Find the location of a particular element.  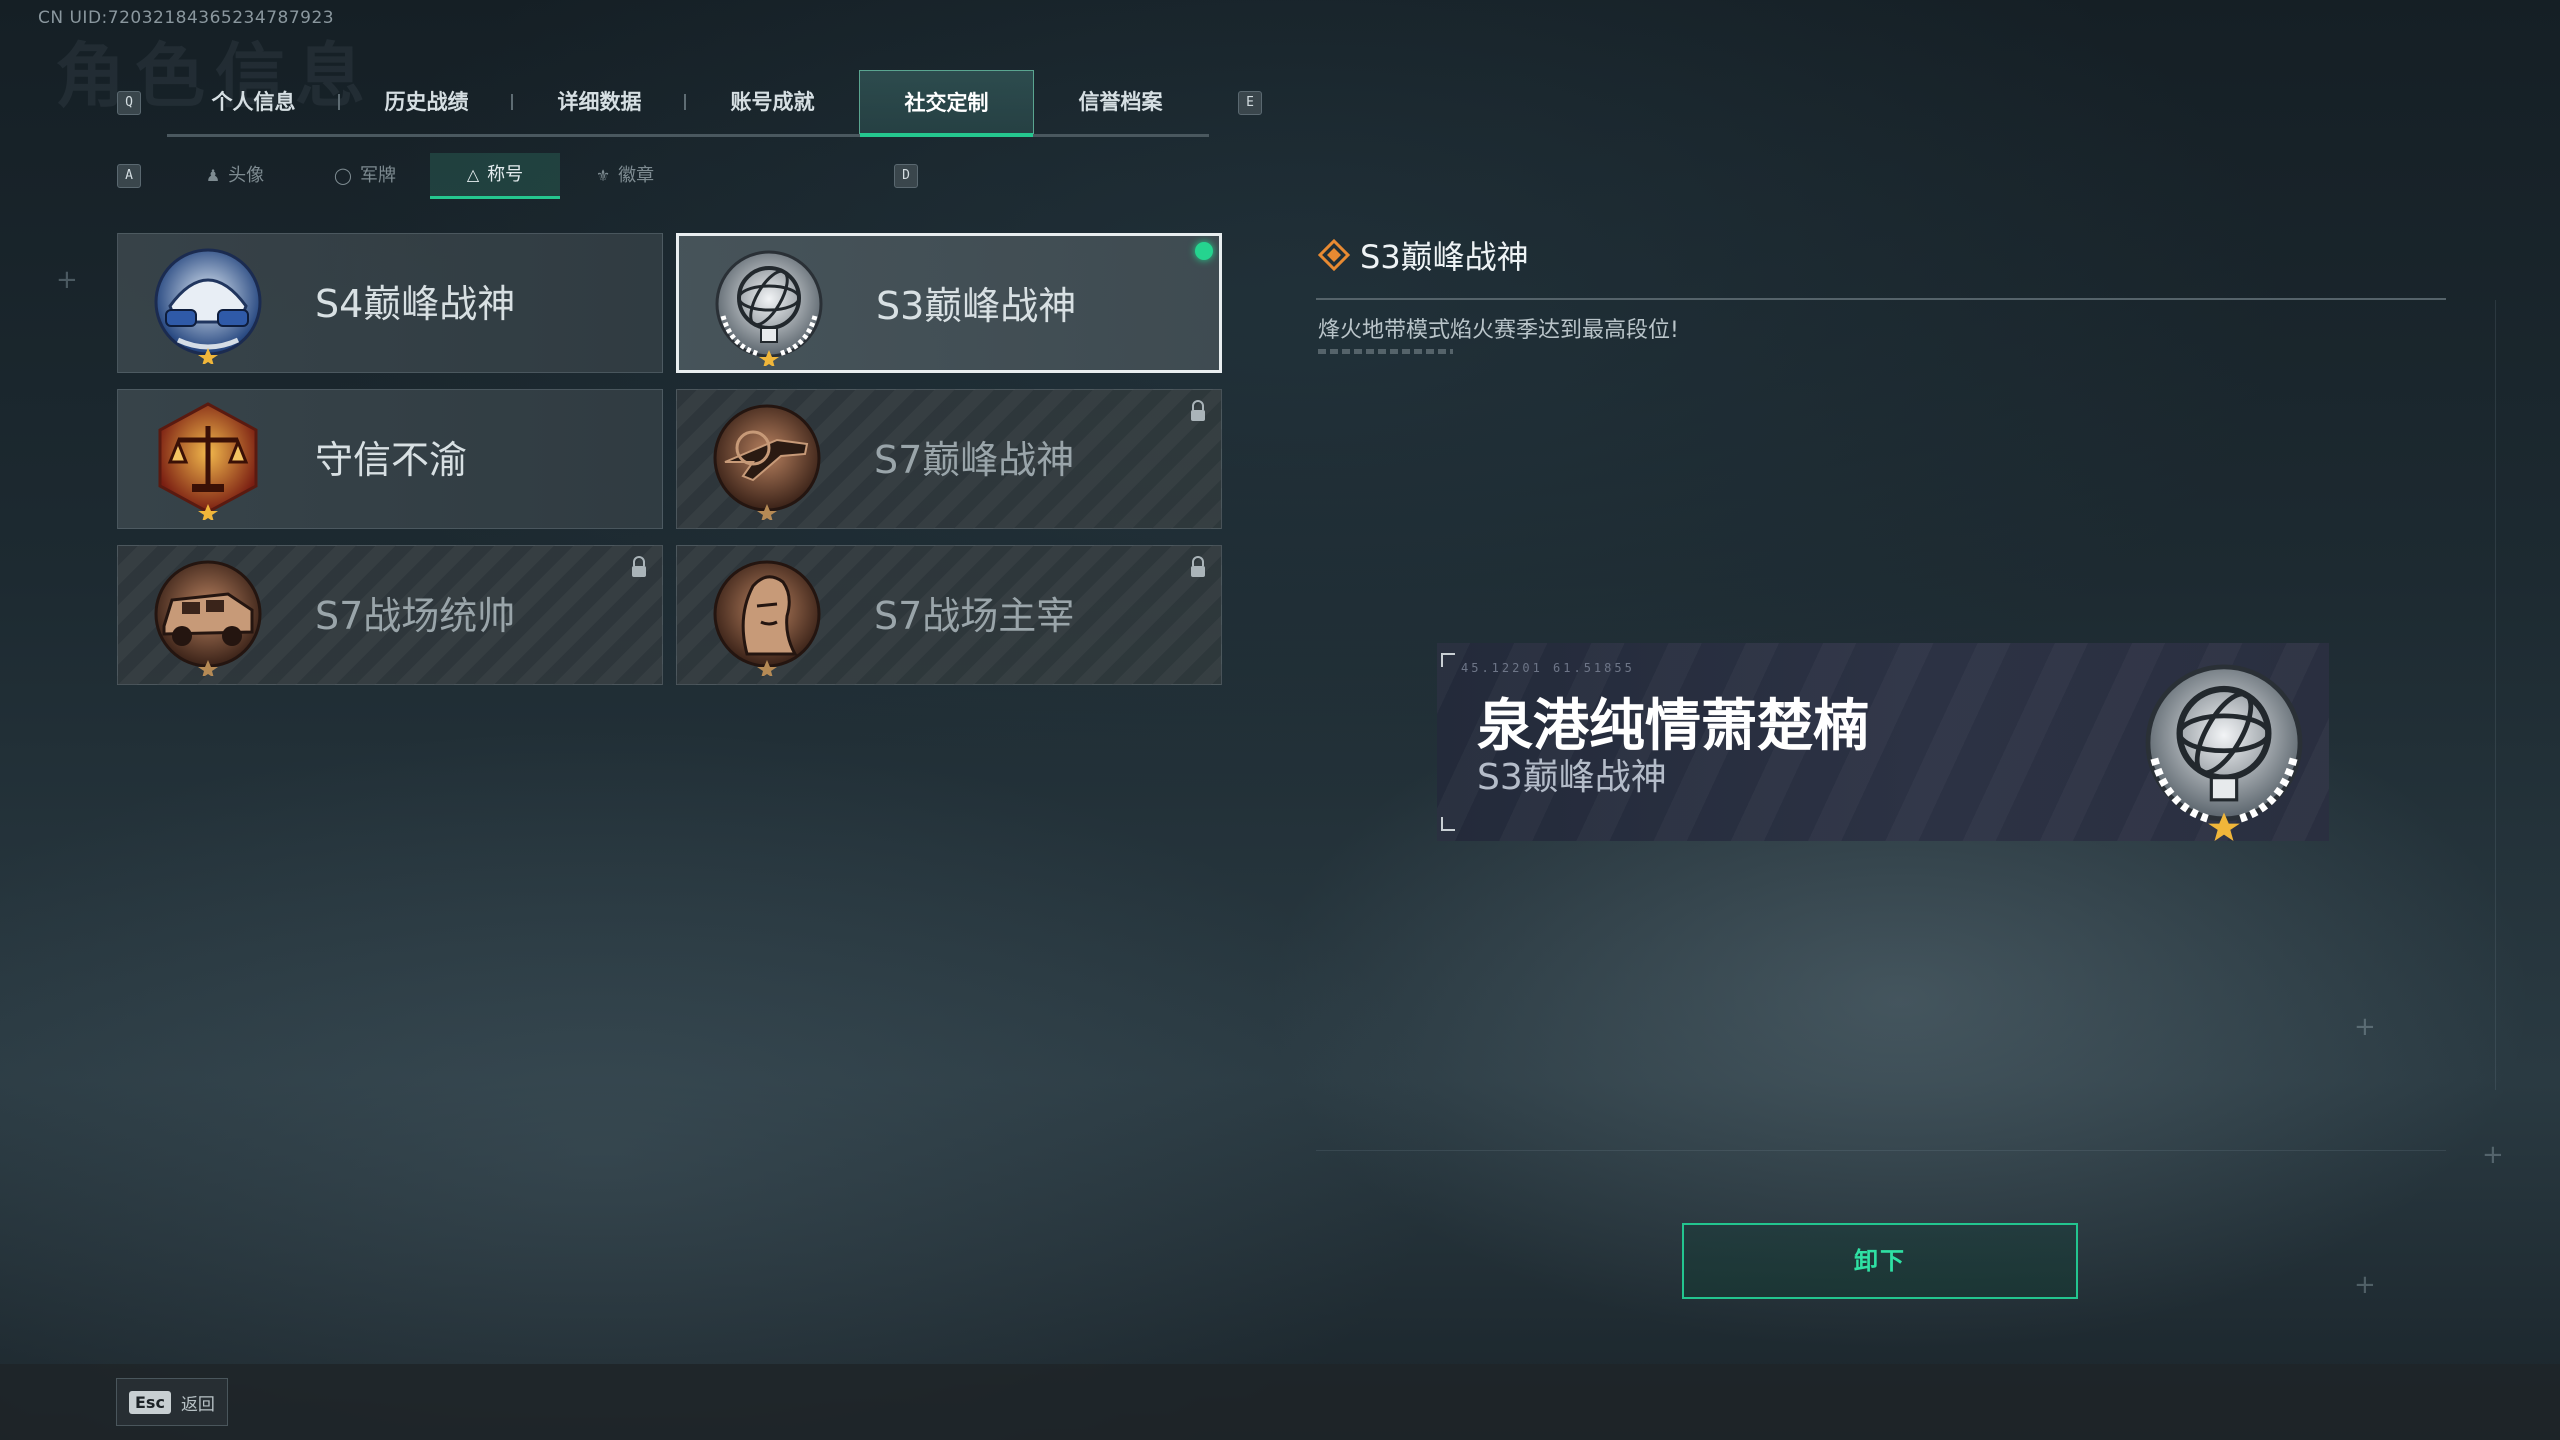

armillary-emblem-icon is located at coordinates (769, 308).